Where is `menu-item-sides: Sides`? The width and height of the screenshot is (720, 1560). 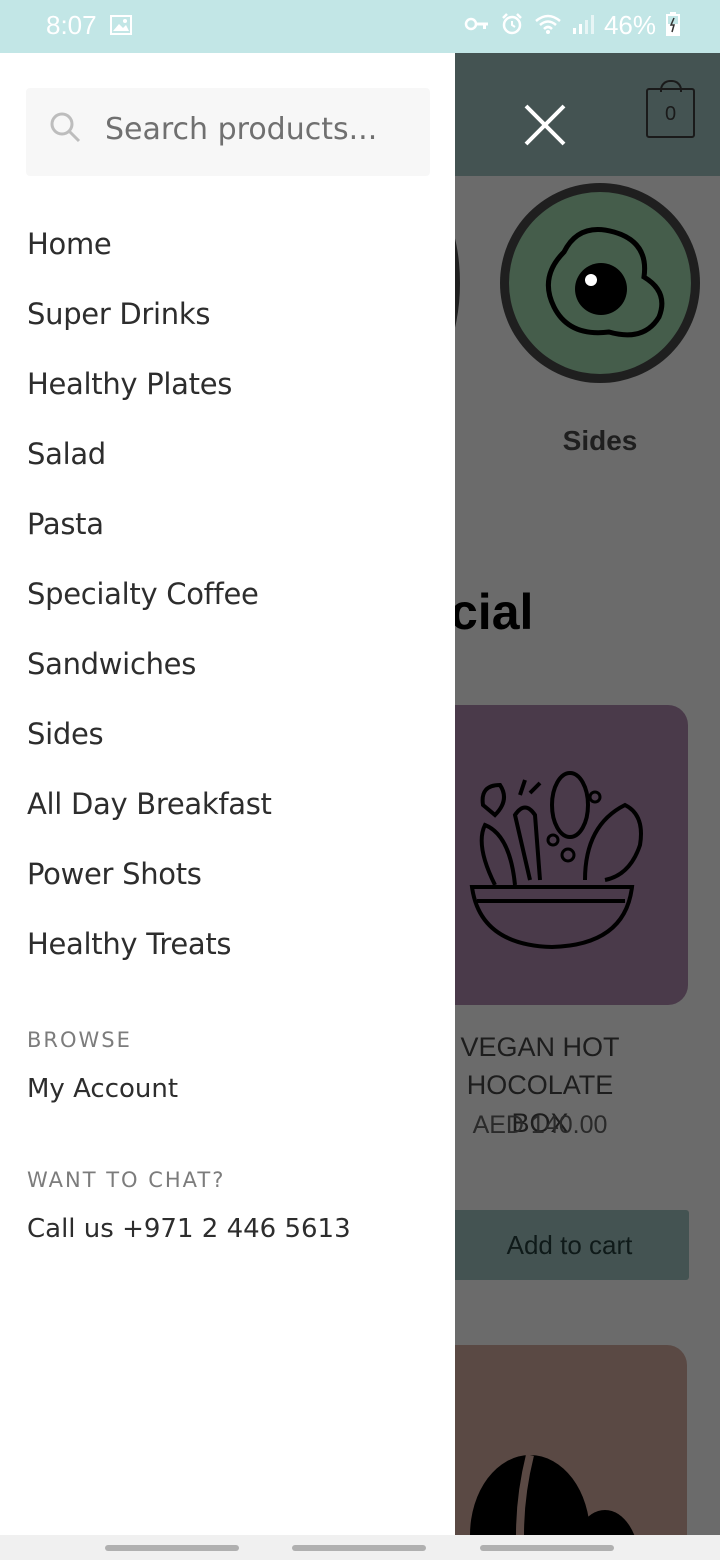 menu-item-sides: Sides is located at coordinates (149, 734).